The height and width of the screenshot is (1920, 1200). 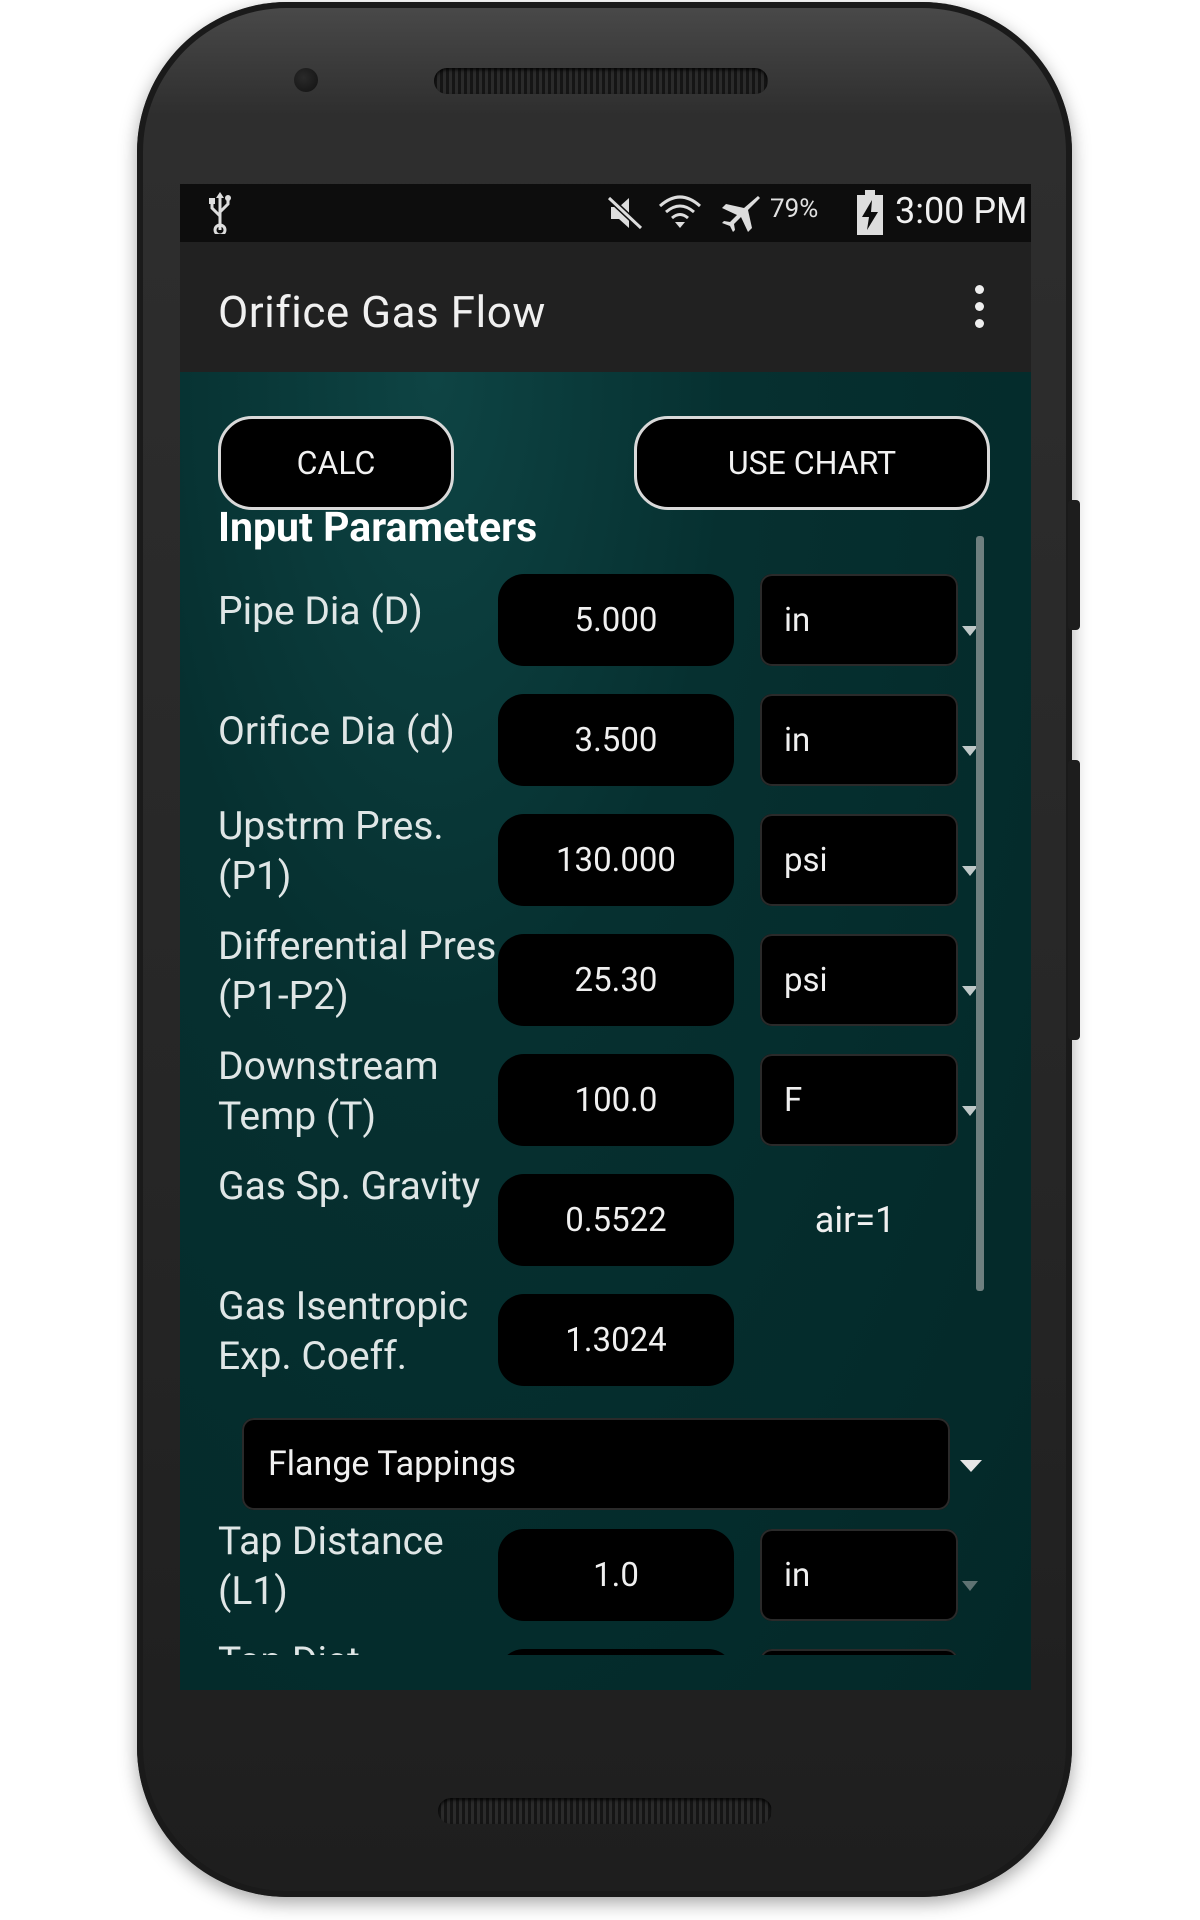 What do you see at coordinates (859, 1652) in the screenshot?
I see `tap-distance-2-unit-spinner` at bounding box center [859, 1652].